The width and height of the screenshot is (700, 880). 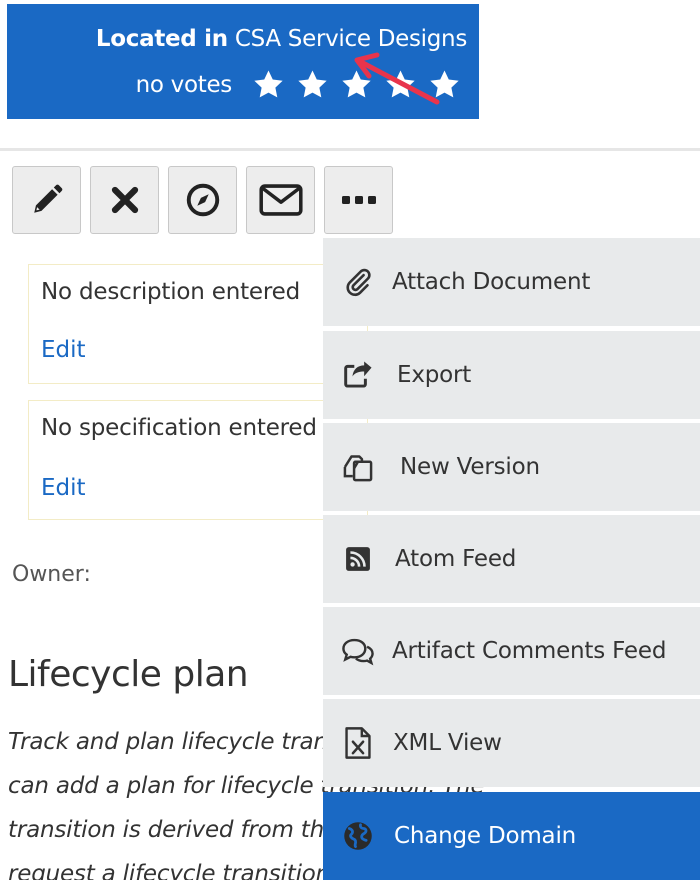 I want to click on menu-item-attach-document: Attach Document, so click(x=511, y=282).